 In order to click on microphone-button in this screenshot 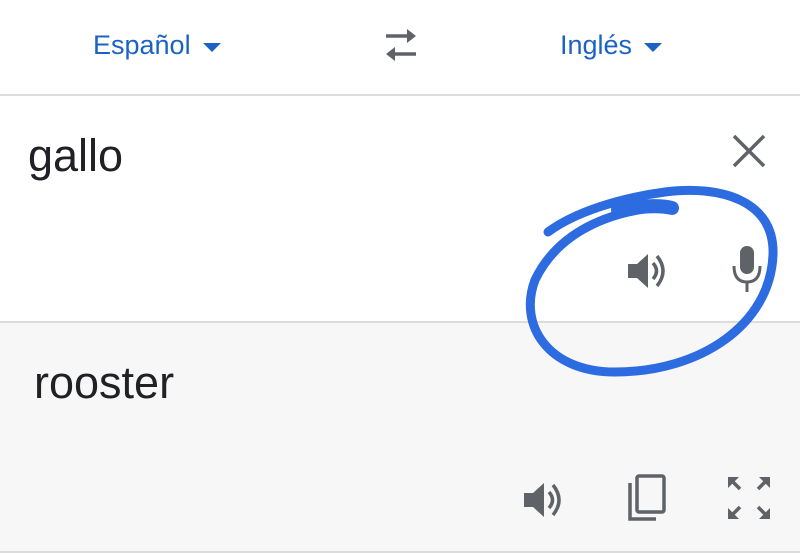, I will do `click(747, 270)`.